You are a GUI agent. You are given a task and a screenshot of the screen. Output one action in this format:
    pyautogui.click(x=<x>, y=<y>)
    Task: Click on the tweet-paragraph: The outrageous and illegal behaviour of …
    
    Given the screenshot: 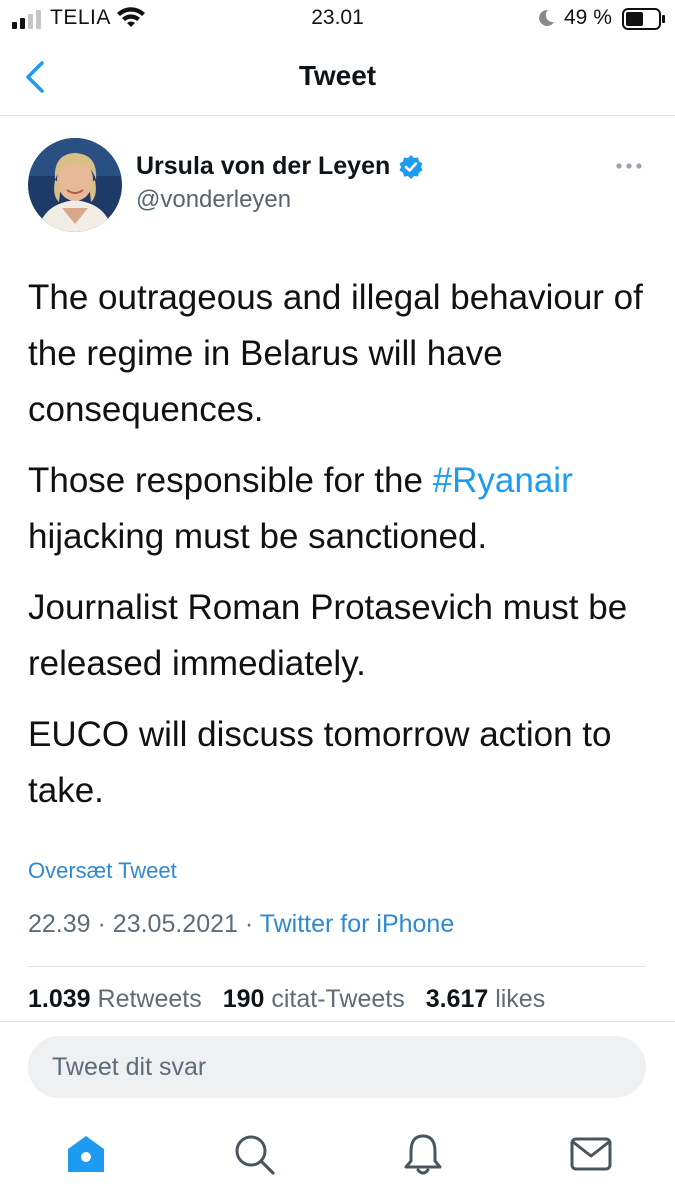 What is the action you would take?
    pyautogui.click(x=335, y=353)
    